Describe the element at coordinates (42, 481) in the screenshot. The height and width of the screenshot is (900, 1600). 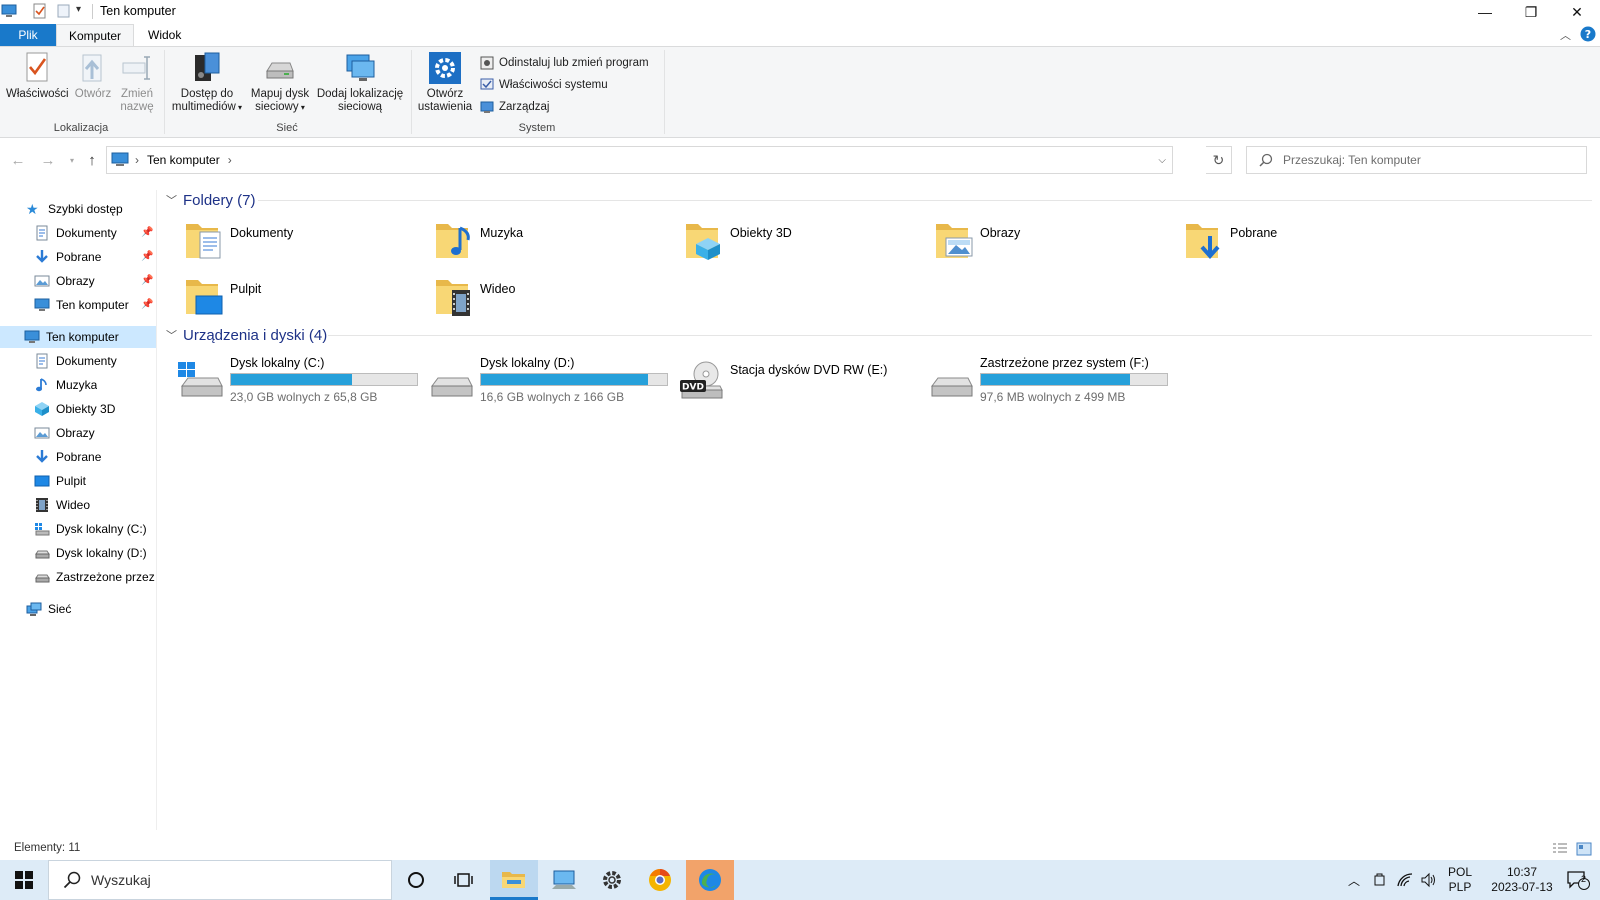
I see `desktop-icon` at that location.